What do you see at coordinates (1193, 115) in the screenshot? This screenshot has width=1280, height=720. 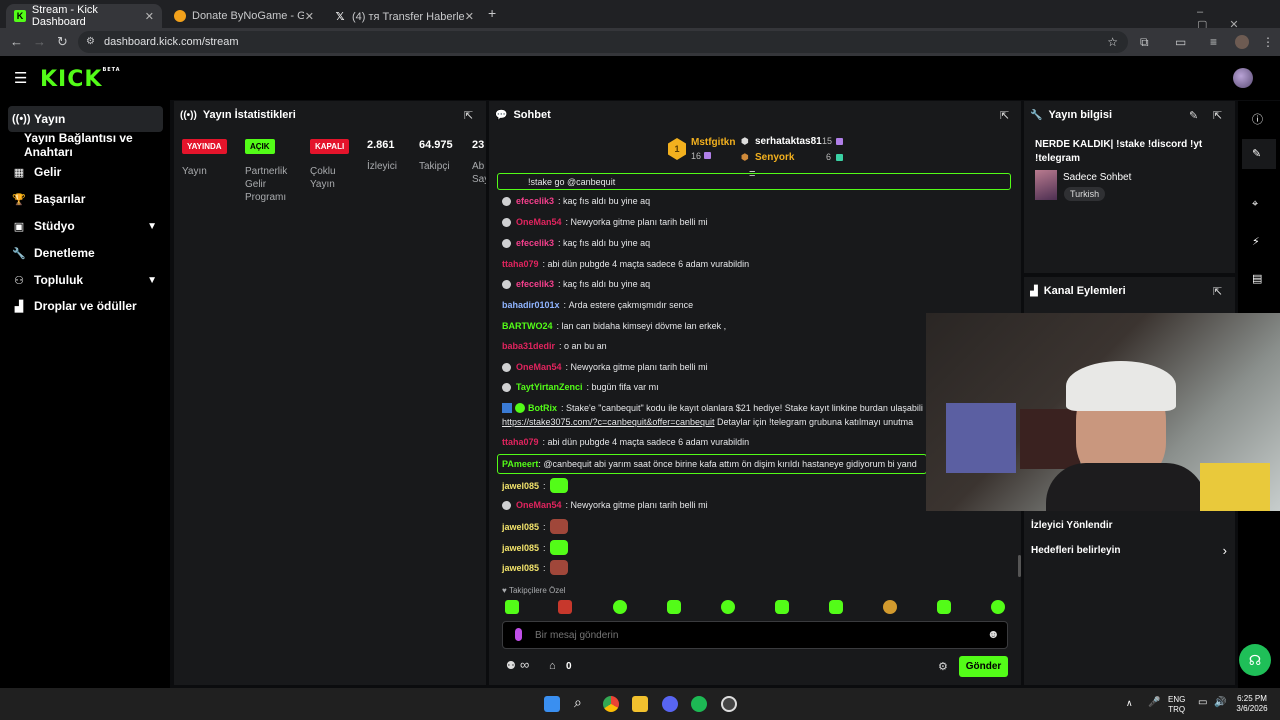 I see `edit-pencil-icon: ✎` at bounding box center [1193, 115].